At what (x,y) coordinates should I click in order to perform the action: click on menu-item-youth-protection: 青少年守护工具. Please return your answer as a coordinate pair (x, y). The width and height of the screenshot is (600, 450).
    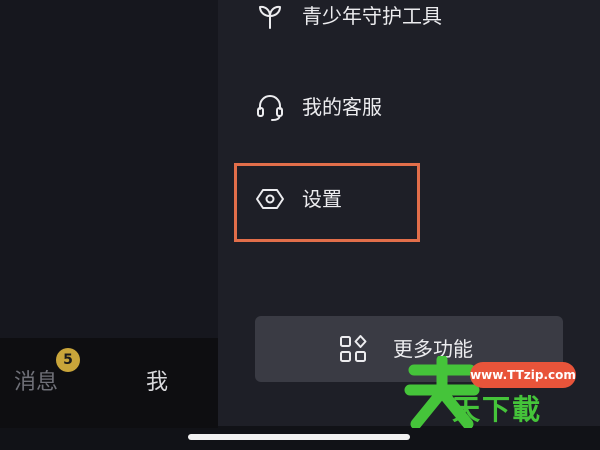
    Looking at the image, I should click on (402, 18).